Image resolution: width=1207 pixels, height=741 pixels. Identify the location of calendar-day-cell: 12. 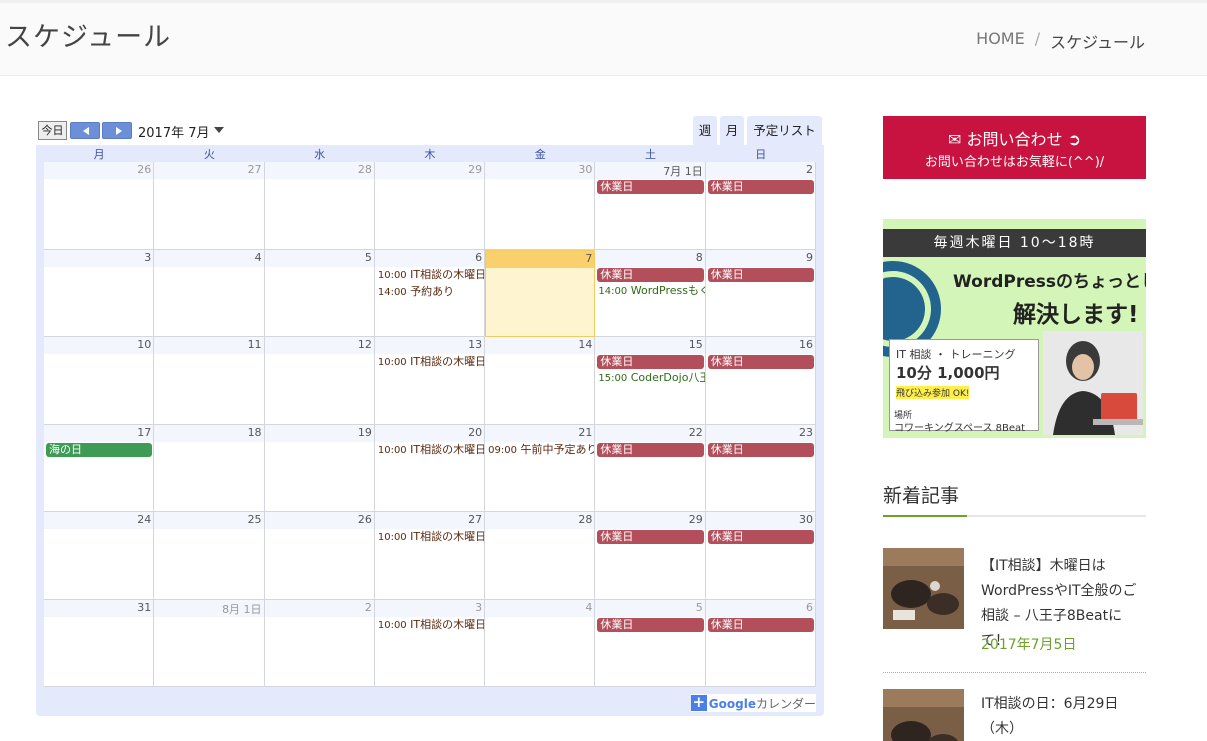
(319, 381).